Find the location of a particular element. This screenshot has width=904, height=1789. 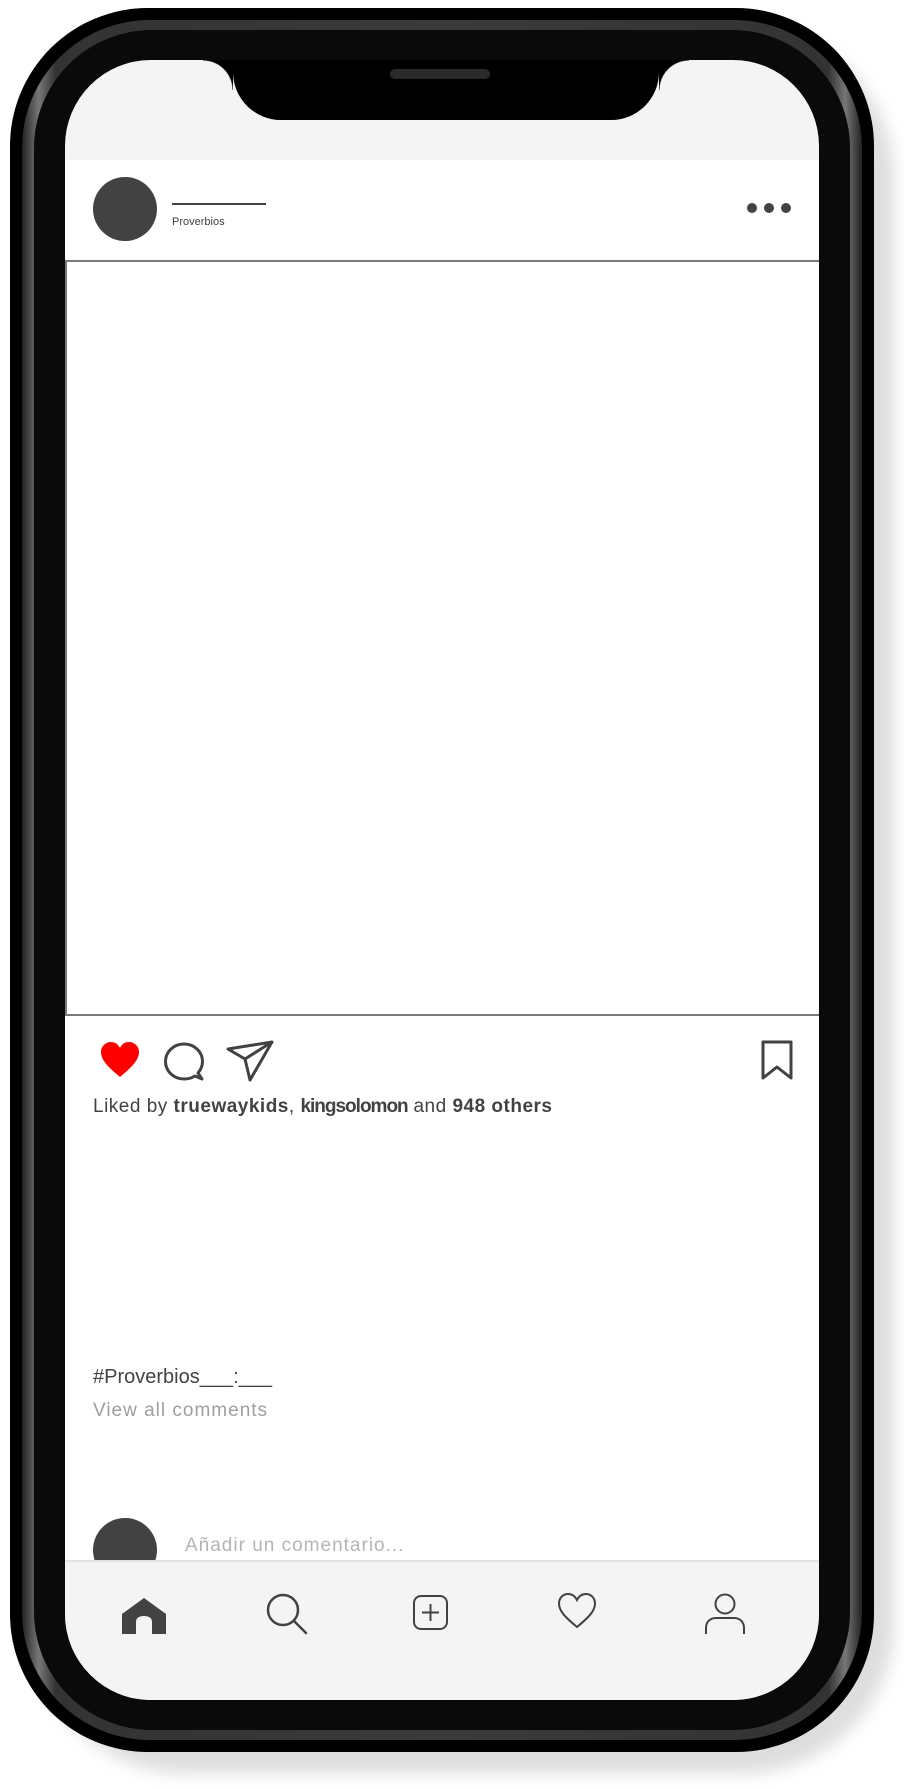

post-header: Proverbios is located at coordinates (442, 210).